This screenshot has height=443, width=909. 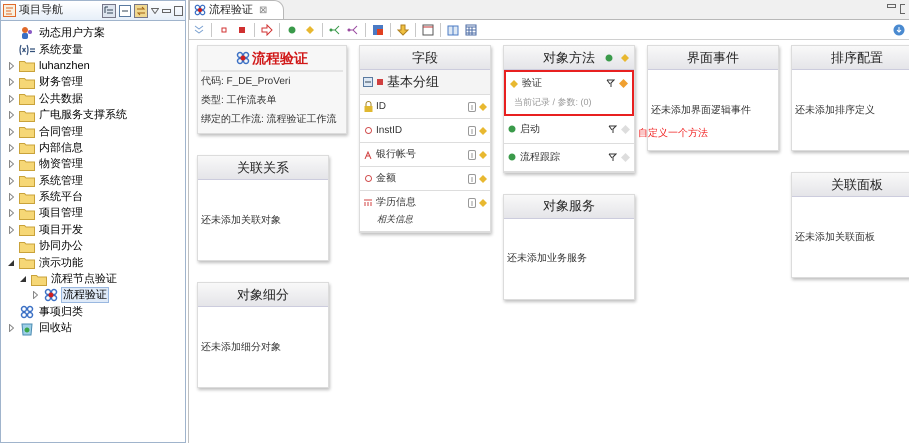 I want to click on tree-item: 公共数据, so click(x=61, y=98).